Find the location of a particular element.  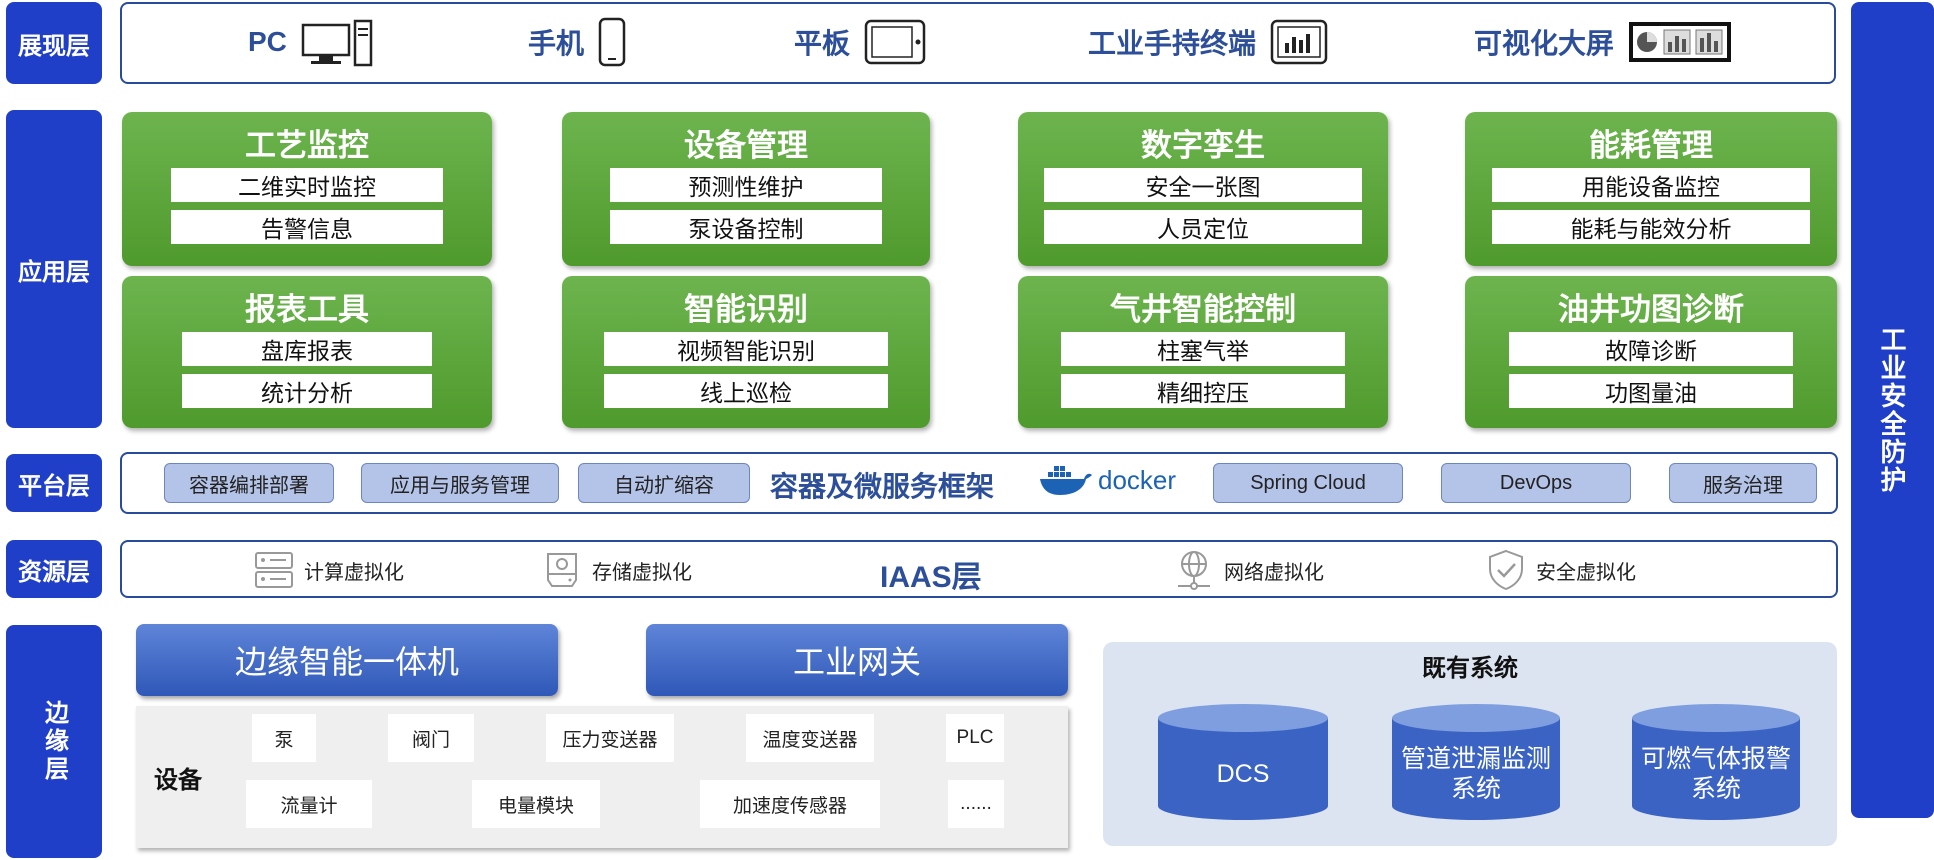

app-module-card: 数字孪生安全一张图人员定位 is located at coordinates (1203, 189).